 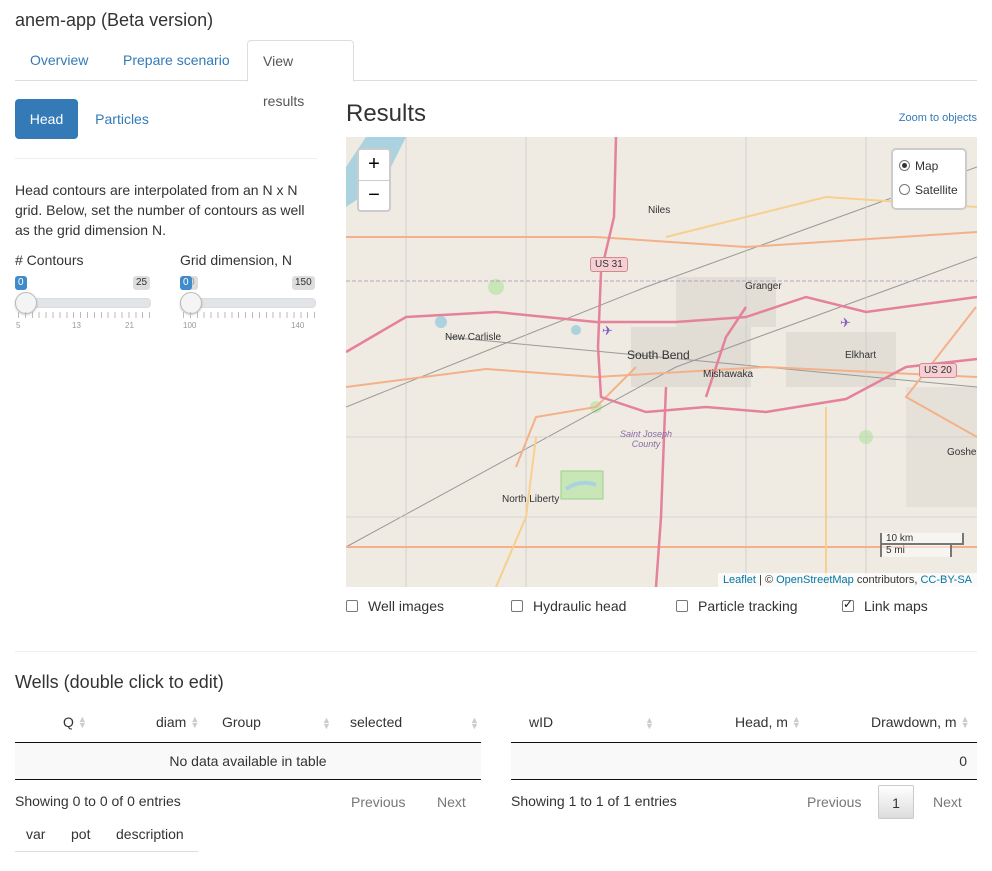 I want to click on section-divider, so click(x=496, y=651).